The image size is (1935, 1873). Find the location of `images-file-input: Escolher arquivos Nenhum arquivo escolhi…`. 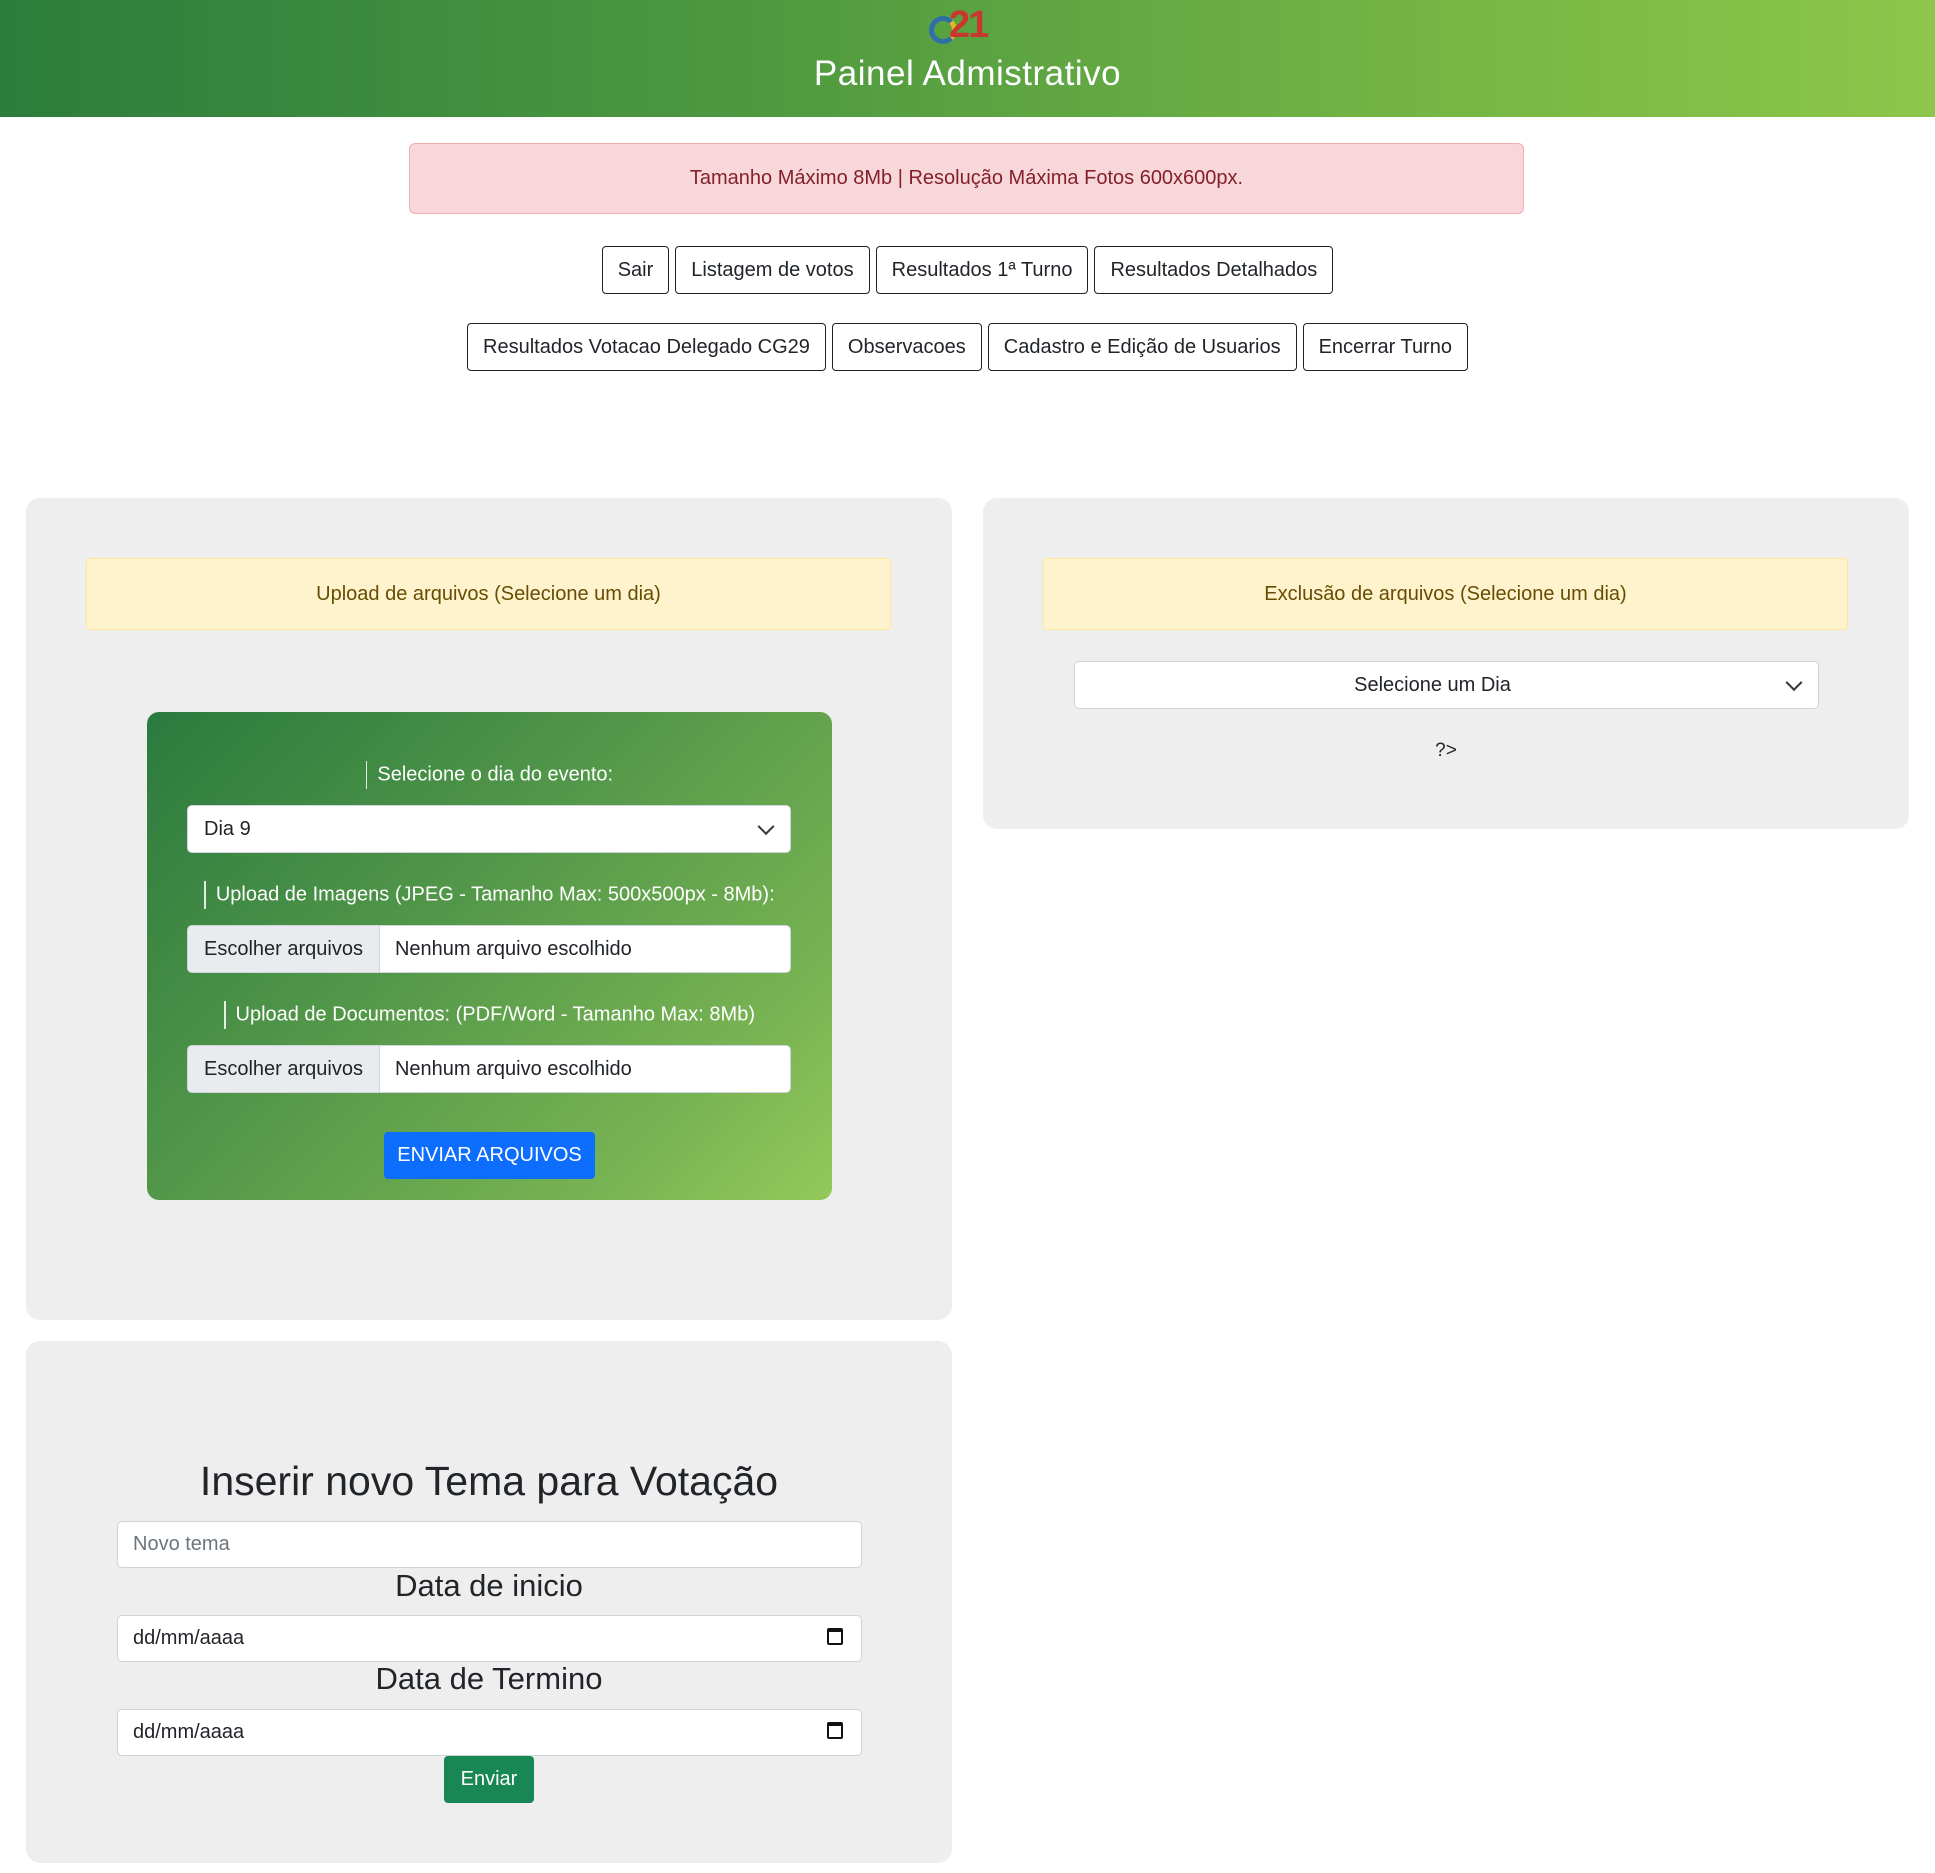

images-file-input: Escolher arquivos Nenhum arquivo escolhi… is located at coordinates (489, 949).